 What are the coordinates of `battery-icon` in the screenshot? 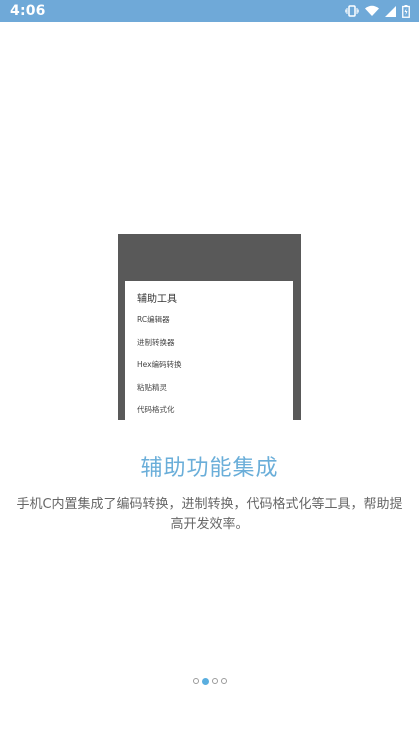 It's located at (406, 11).